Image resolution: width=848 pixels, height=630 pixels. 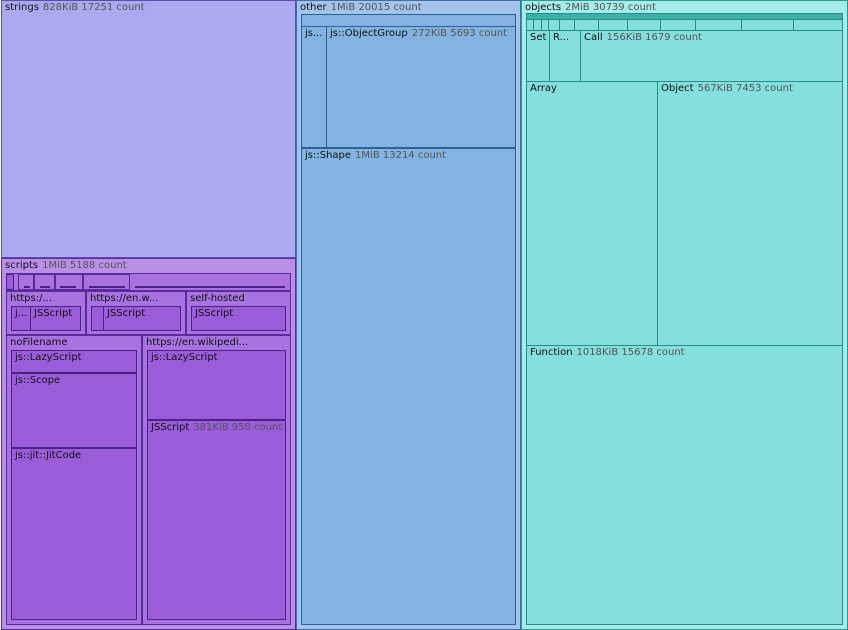 What do you see at coordinates (313, 7) in the screenshot?
I see `cell-name: other` at bounding box center [313, 7].